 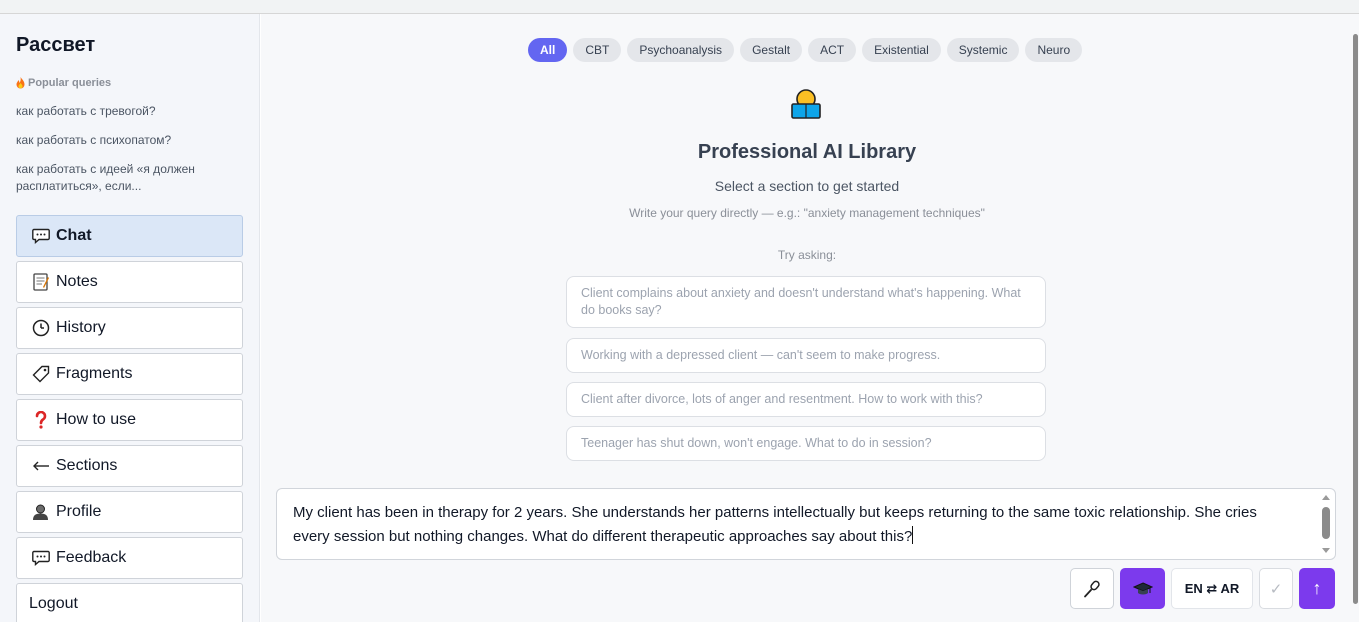 I want to click on text-caret, so click(x=913, y=535).